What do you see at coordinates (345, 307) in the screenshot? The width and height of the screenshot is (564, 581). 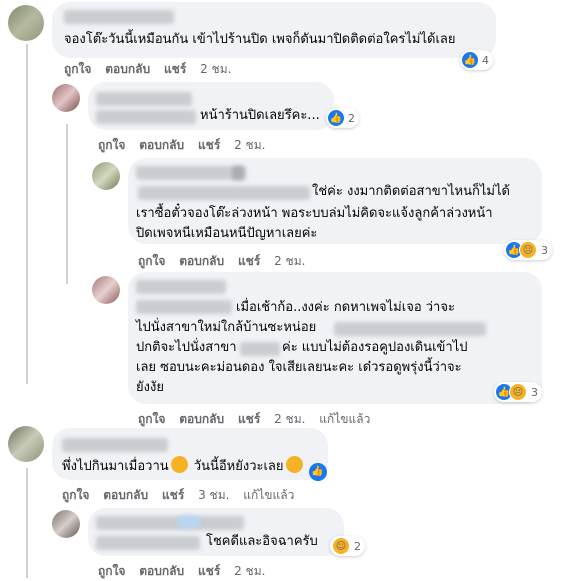 I see `comment-text: เมื่อเช้าก้อ..งงค่ะ กดหาเพจไม่เจอ ว่าจะ` at bounding box center [345, 307].